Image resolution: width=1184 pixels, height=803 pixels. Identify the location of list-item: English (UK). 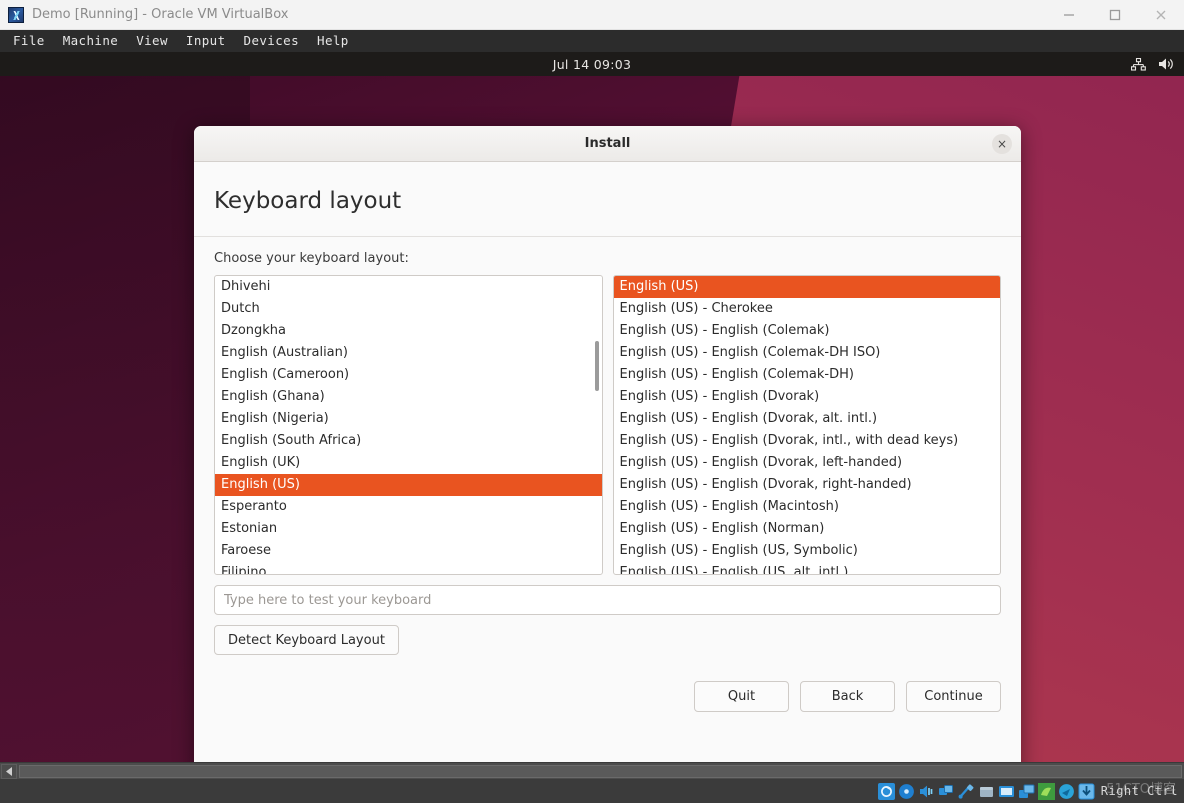
(408, 463).